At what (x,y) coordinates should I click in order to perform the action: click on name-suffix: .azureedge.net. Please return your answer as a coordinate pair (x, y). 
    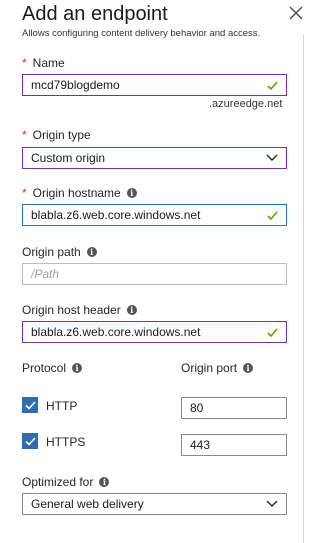
    Looking at the image, I should click on (246, 104).